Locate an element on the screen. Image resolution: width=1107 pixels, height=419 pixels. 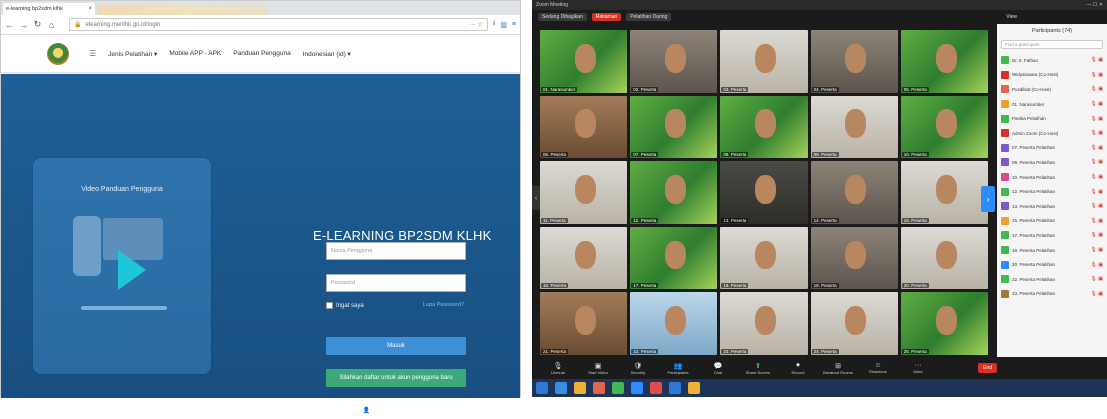
file-explorer-icon is located at coordinates (580, 388).